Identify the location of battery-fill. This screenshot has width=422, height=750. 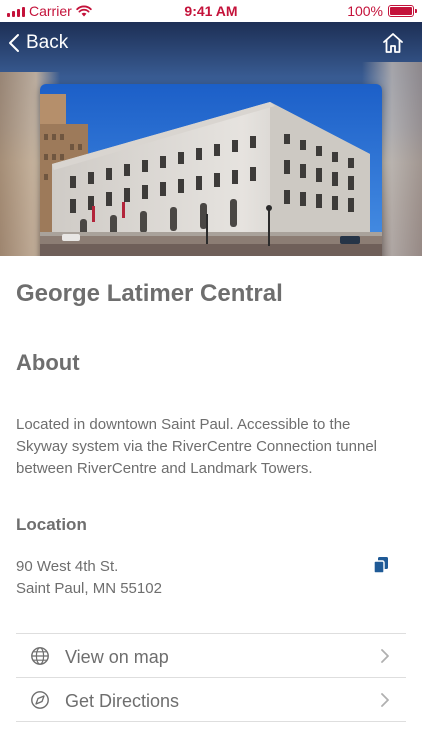
(401, 11).